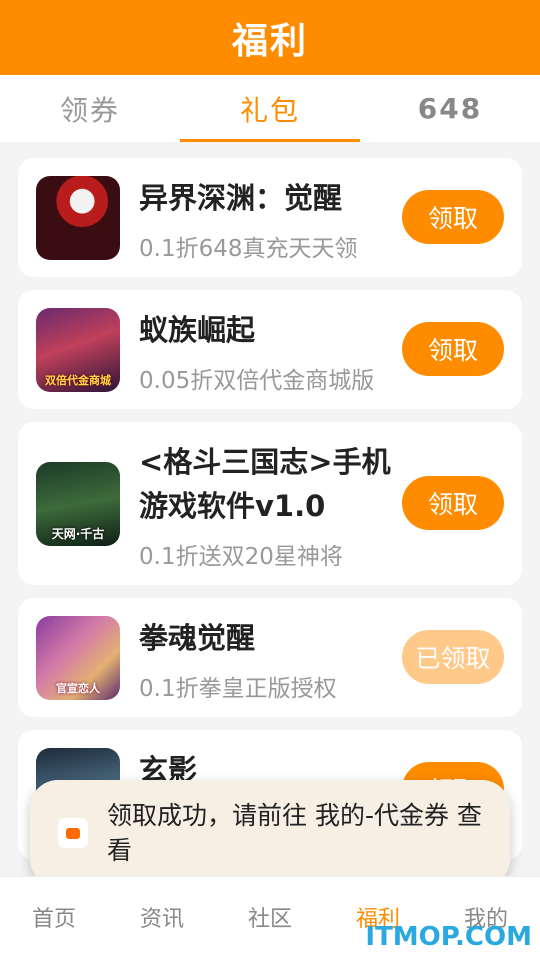 The image size is (540, 960). What do you see at coordinates (448, 937) in the screenshot?
I see `watermark: ITMOP.COM` at bounding box center [448, 937].